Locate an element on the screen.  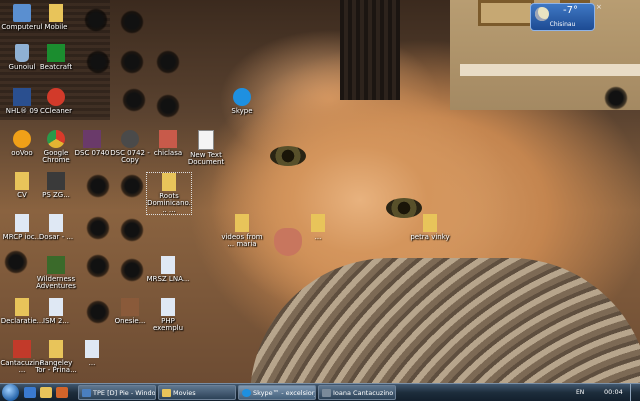
media-player-icon is located at coordinates (62, 392).